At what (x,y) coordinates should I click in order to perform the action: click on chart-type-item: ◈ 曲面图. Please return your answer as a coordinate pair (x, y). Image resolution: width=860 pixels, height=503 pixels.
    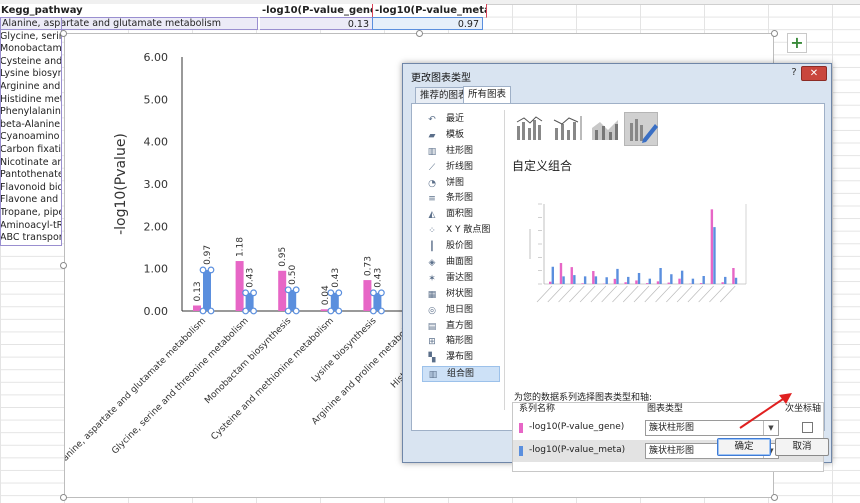
    Looking at the image, I should click on (461, 263).